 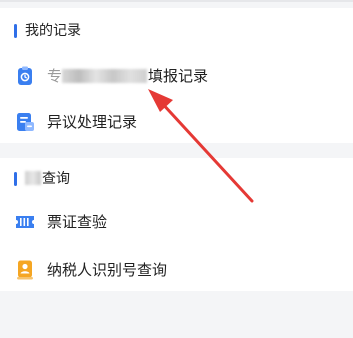 I want to click on clipboard-icon, so click(x=25, y=76).